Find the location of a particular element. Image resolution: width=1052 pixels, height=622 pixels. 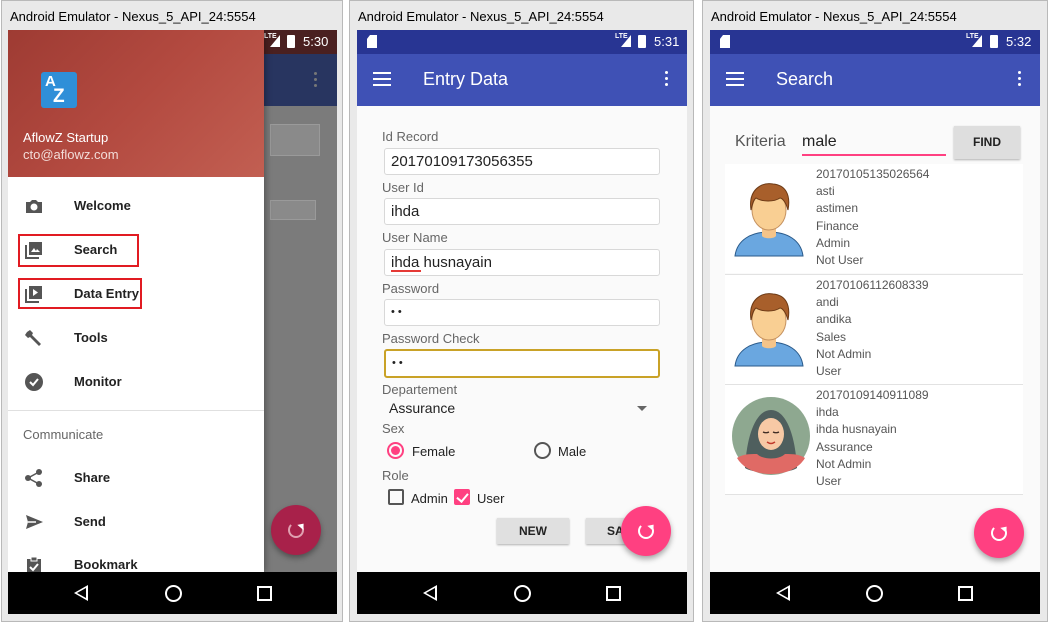

drawer-item-share: Share is located at coordinates (136, 478).